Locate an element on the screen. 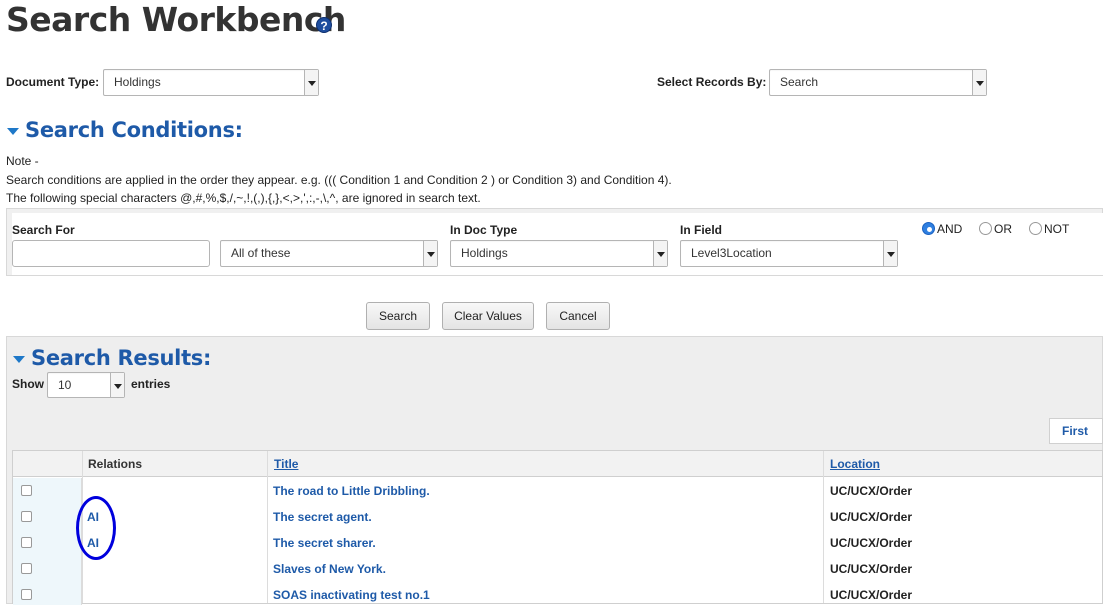 This screenshot has width=1103, height=608. in-field-value: Level3Location is located at coordinates (731, 253).